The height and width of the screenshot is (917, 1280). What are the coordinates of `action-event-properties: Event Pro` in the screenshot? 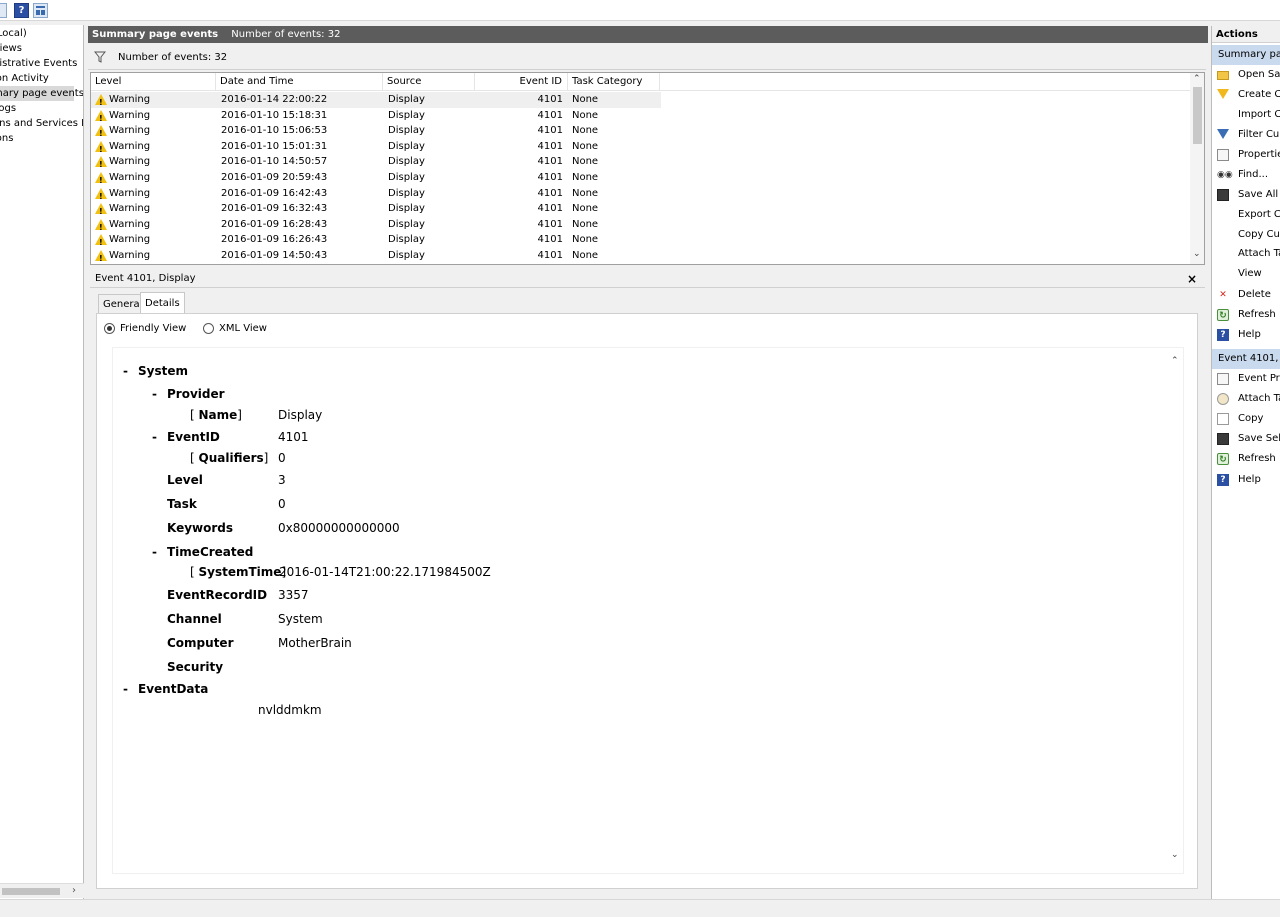 It's located at (1246, 379).